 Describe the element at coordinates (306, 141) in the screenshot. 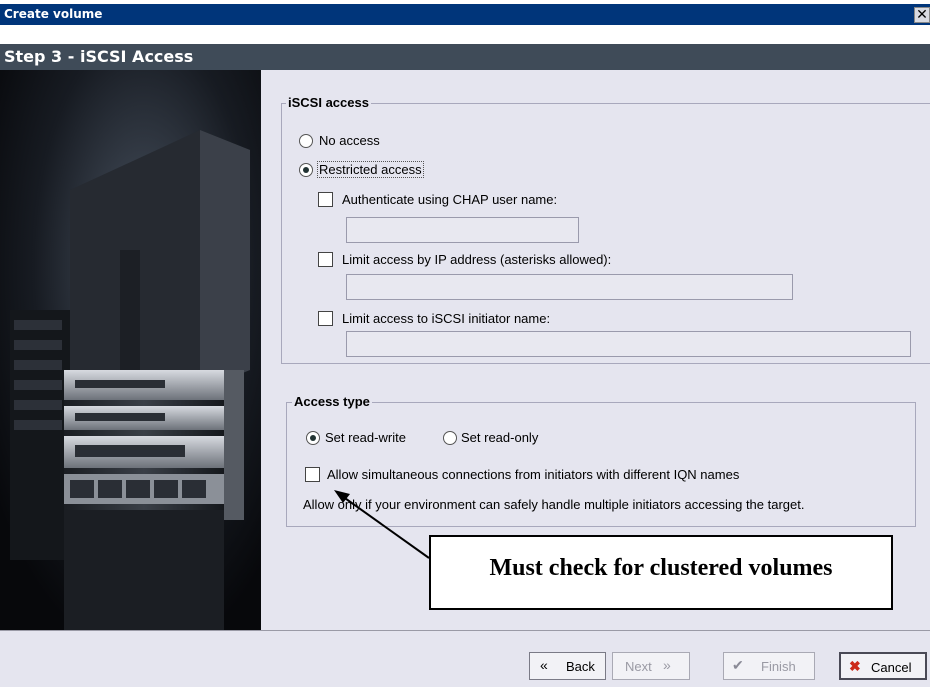

I see `no-access-radio` at that location.